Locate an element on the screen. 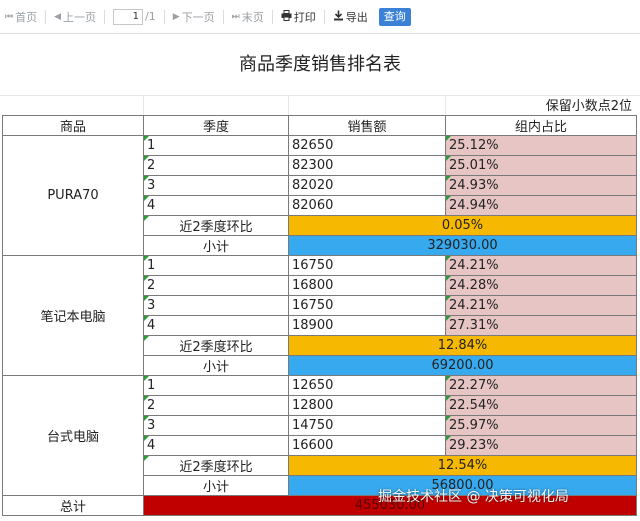 This screenshot has height=521, width=640. printer-icon is located at coordinates (286, 16).